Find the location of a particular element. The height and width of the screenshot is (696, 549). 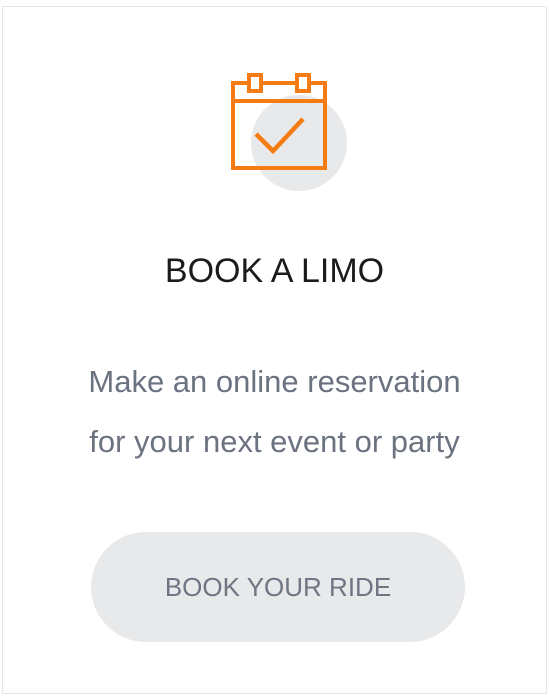

card-description-line-1: Make an online reservation is located at coordinates (274, 381).